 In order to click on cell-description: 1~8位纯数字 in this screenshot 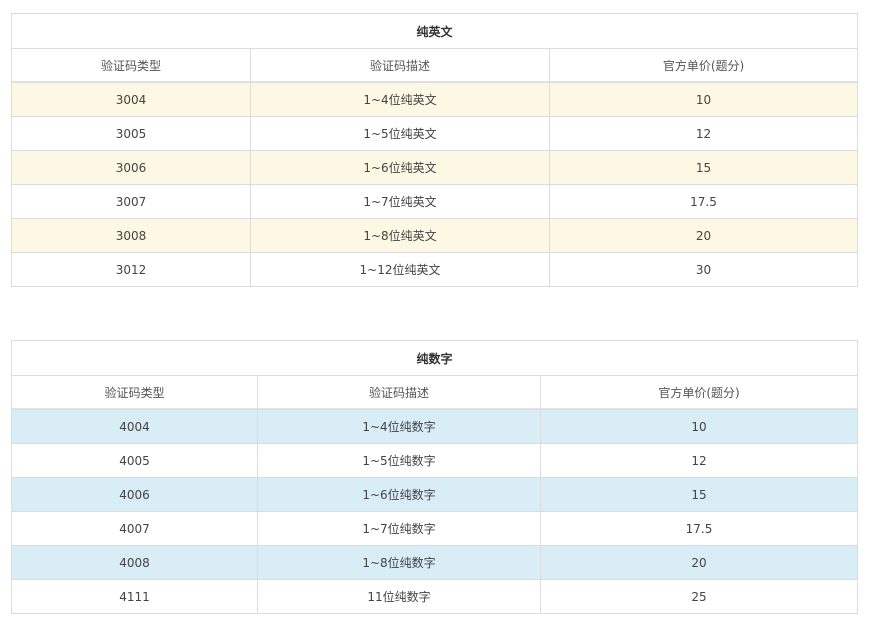, I will do `click(399, 562)`.